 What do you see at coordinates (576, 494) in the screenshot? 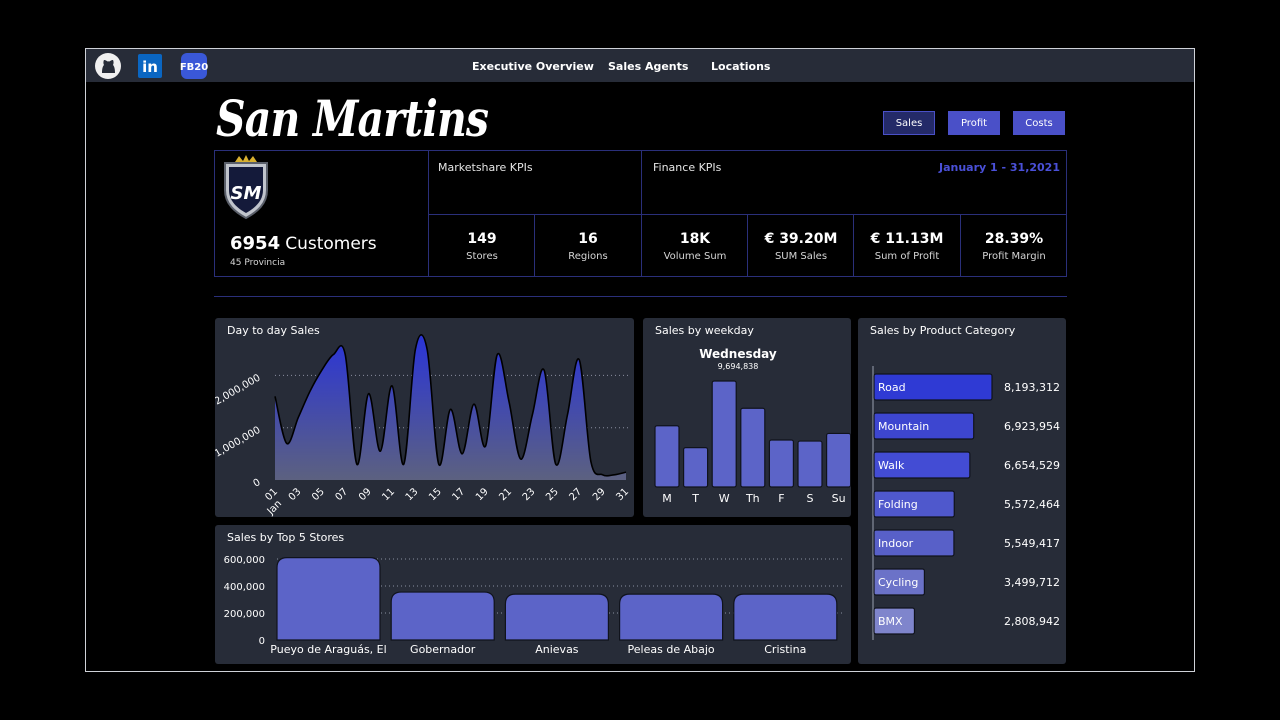
I see `x-tick-label: 27` at bounding box center [576, 494].